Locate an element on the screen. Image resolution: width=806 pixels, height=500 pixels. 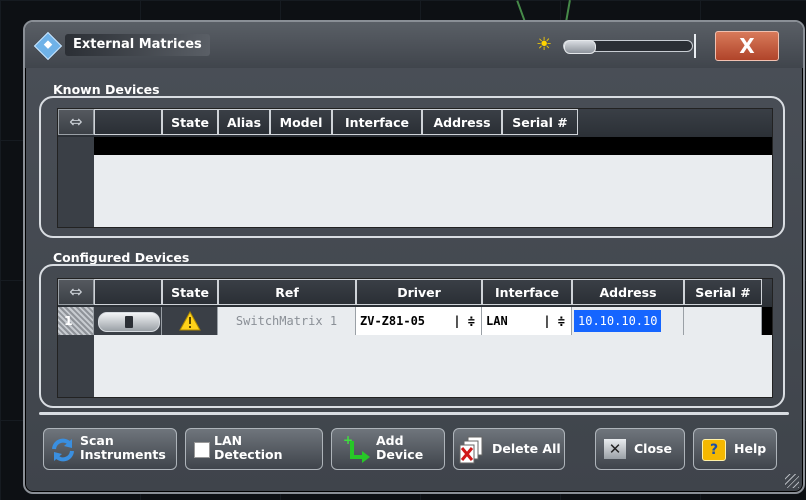
dialog-title: External Matrices is located at coordinates (137, 45).